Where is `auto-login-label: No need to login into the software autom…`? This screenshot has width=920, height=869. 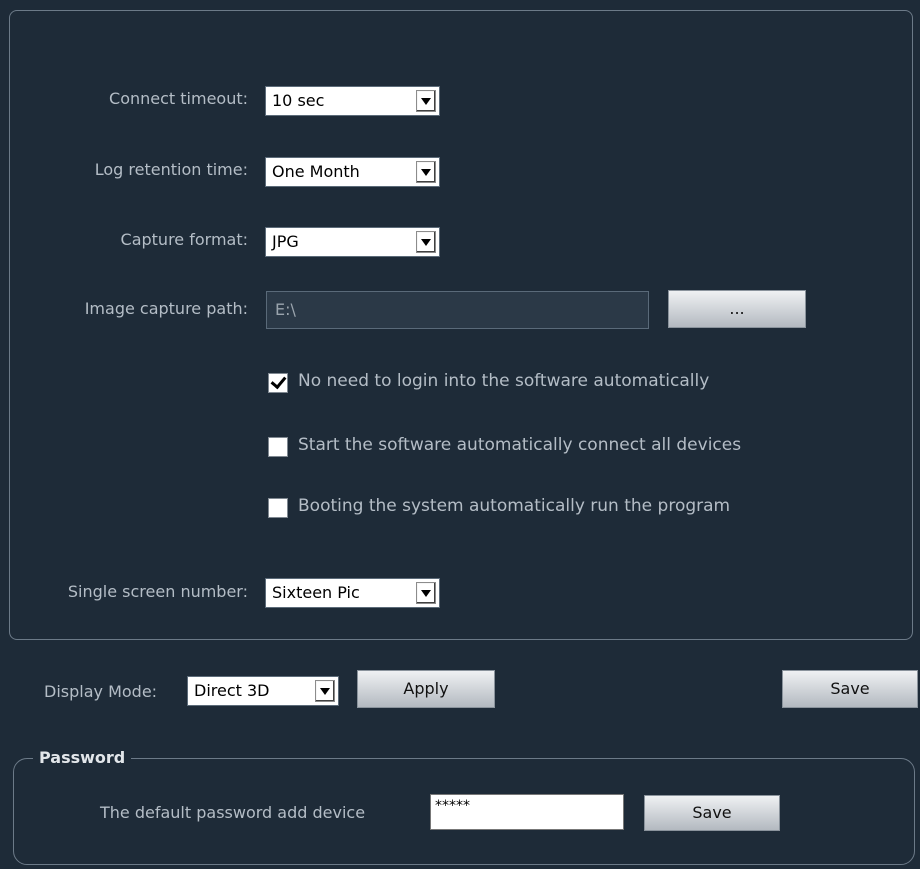 auto-login-label: No need to login into the software autom… is located at coordinates (504, 381).